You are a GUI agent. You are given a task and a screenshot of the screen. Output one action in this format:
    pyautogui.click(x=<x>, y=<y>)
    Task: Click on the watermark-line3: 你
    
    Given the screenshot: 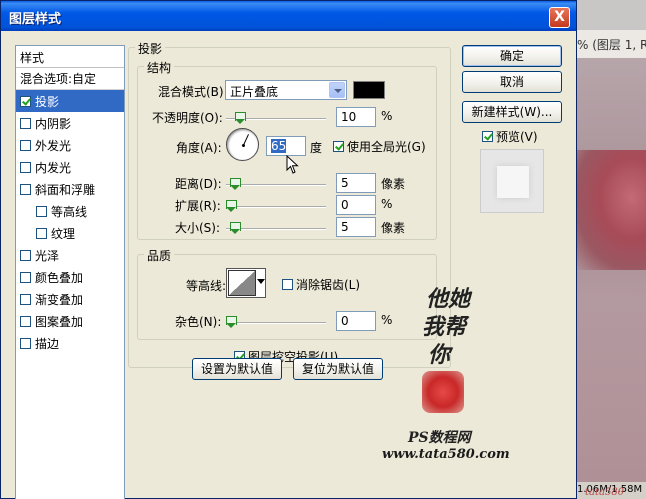 What is the action you would take?
    pyautogui.click(x=439, y=355)
    